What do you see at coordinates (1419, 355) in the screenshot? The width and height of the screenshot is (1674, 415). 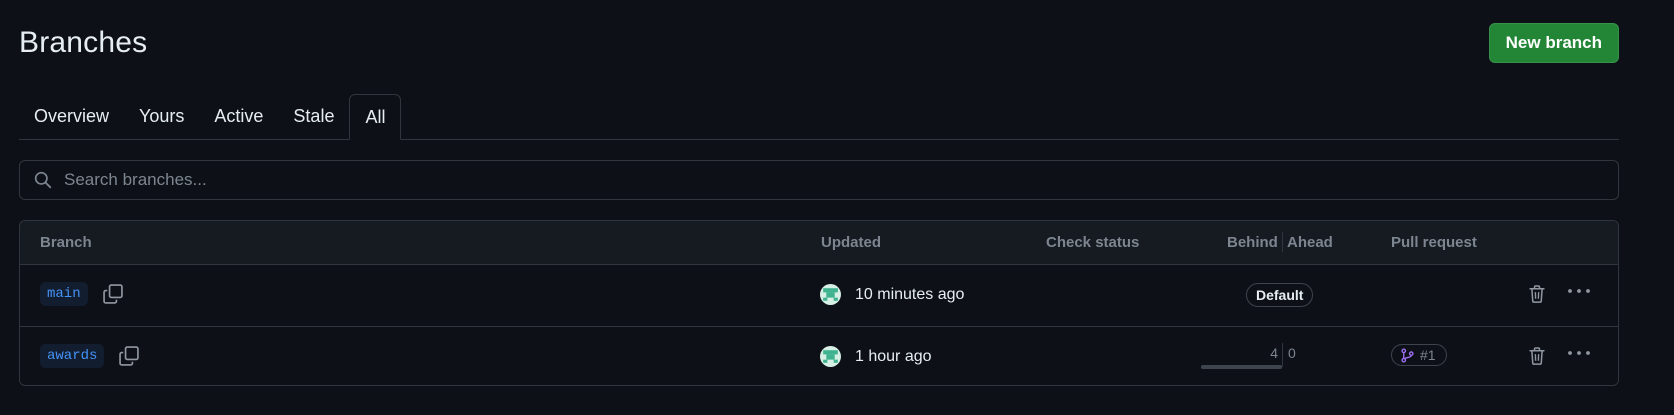 I see `pull-request-badge: #1` at bounding box center [1419, 355].